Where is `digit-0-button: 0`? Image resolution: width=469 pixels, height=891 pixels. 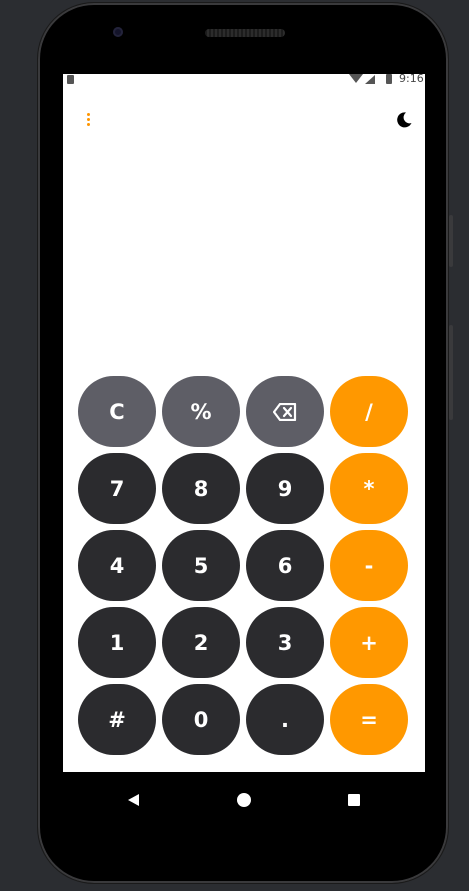 digit-0-button: 0 is located at coordinates (201, 719).